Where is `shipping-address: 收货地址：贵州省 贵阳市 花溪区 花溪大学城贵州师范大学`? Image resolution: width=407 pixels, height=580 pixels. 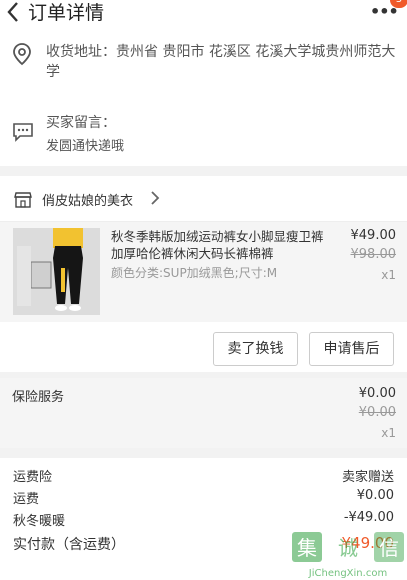
shipping-address: 收货地址：贵州省 贵阳市 花溪区 花溪大学城贵州师范大学 is located at coordinates (221, 62).